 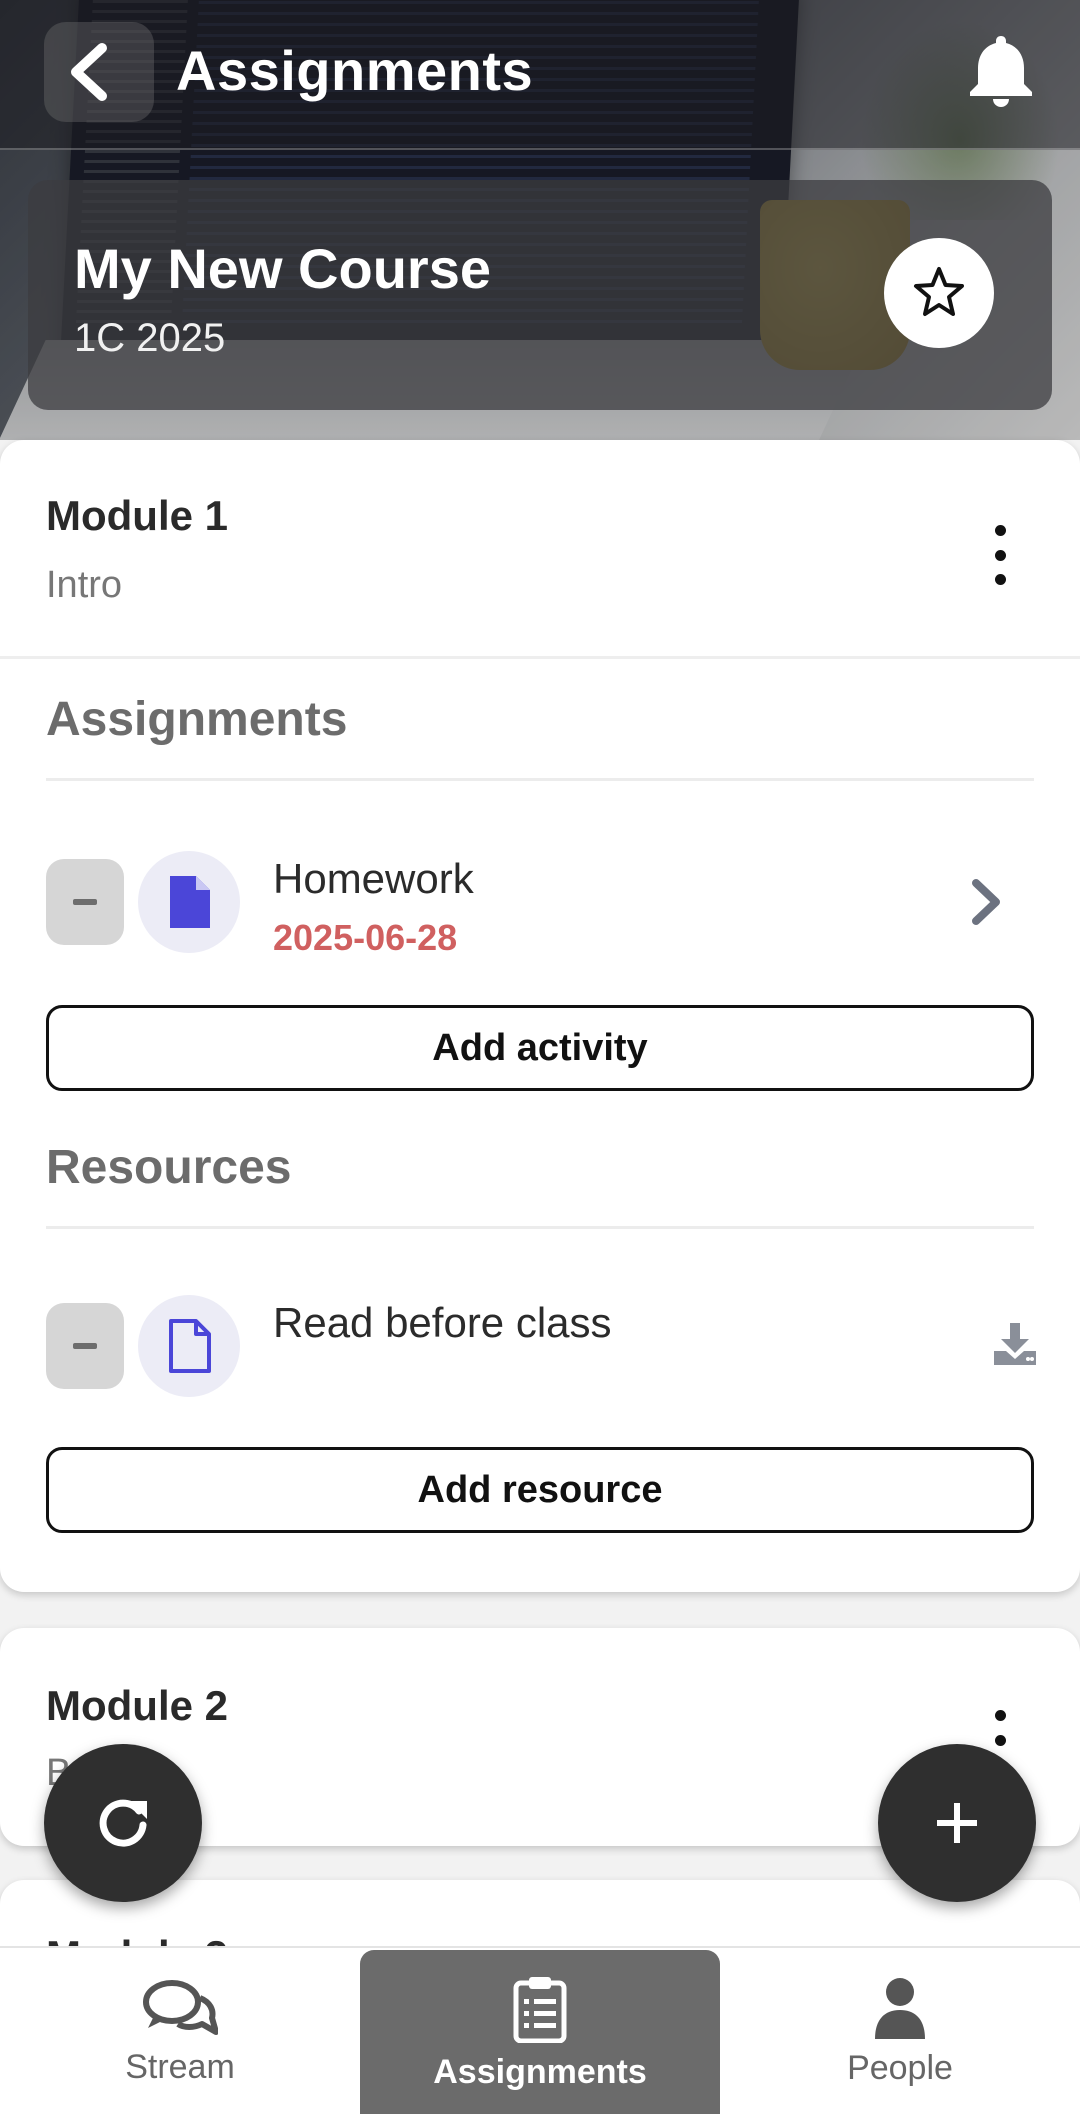 I want to click on download-icon, so click(x=1015, y=1344).